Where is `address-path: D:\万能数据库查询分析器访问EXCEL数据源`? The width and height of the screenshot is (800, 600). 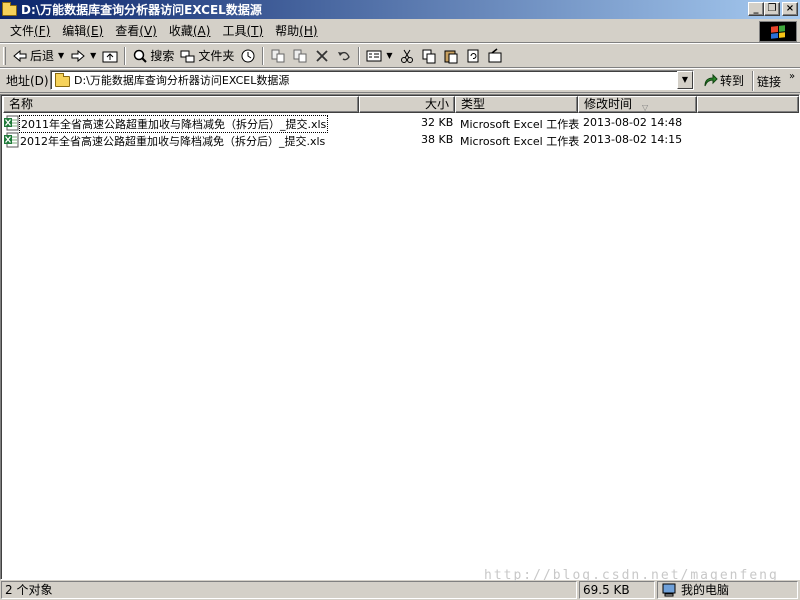
address-path: D:\万能数据库查询分析器访问EXCEL数据源 is located at coordinates (182, 80).